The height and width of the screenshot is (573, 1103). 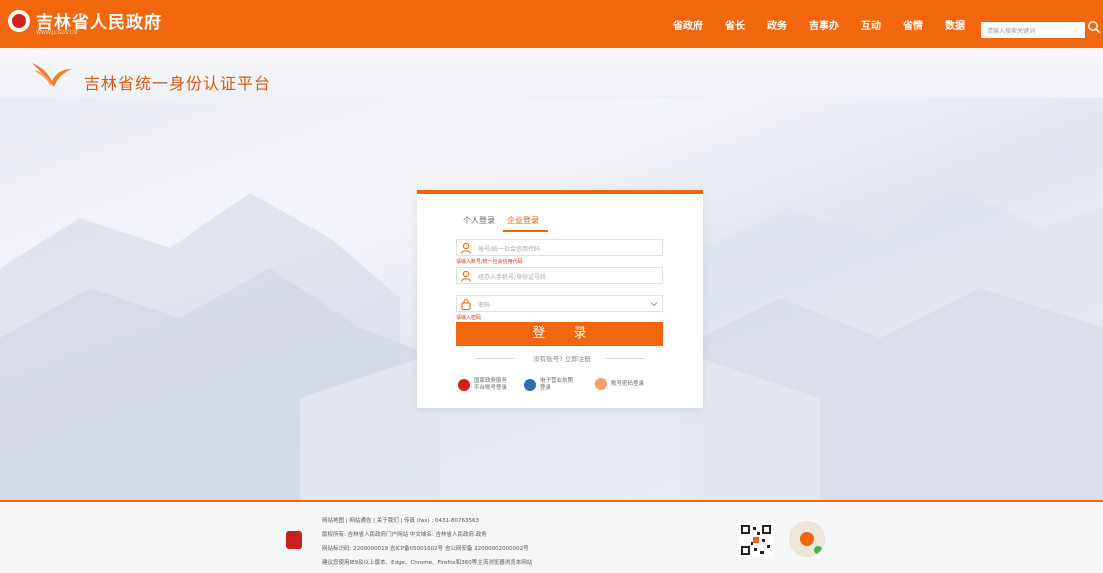 What do you see at coordinates (479, 220) in the screenshot?
I see `tab-personal-login: 个人登录` at bounding box center [479, 220].